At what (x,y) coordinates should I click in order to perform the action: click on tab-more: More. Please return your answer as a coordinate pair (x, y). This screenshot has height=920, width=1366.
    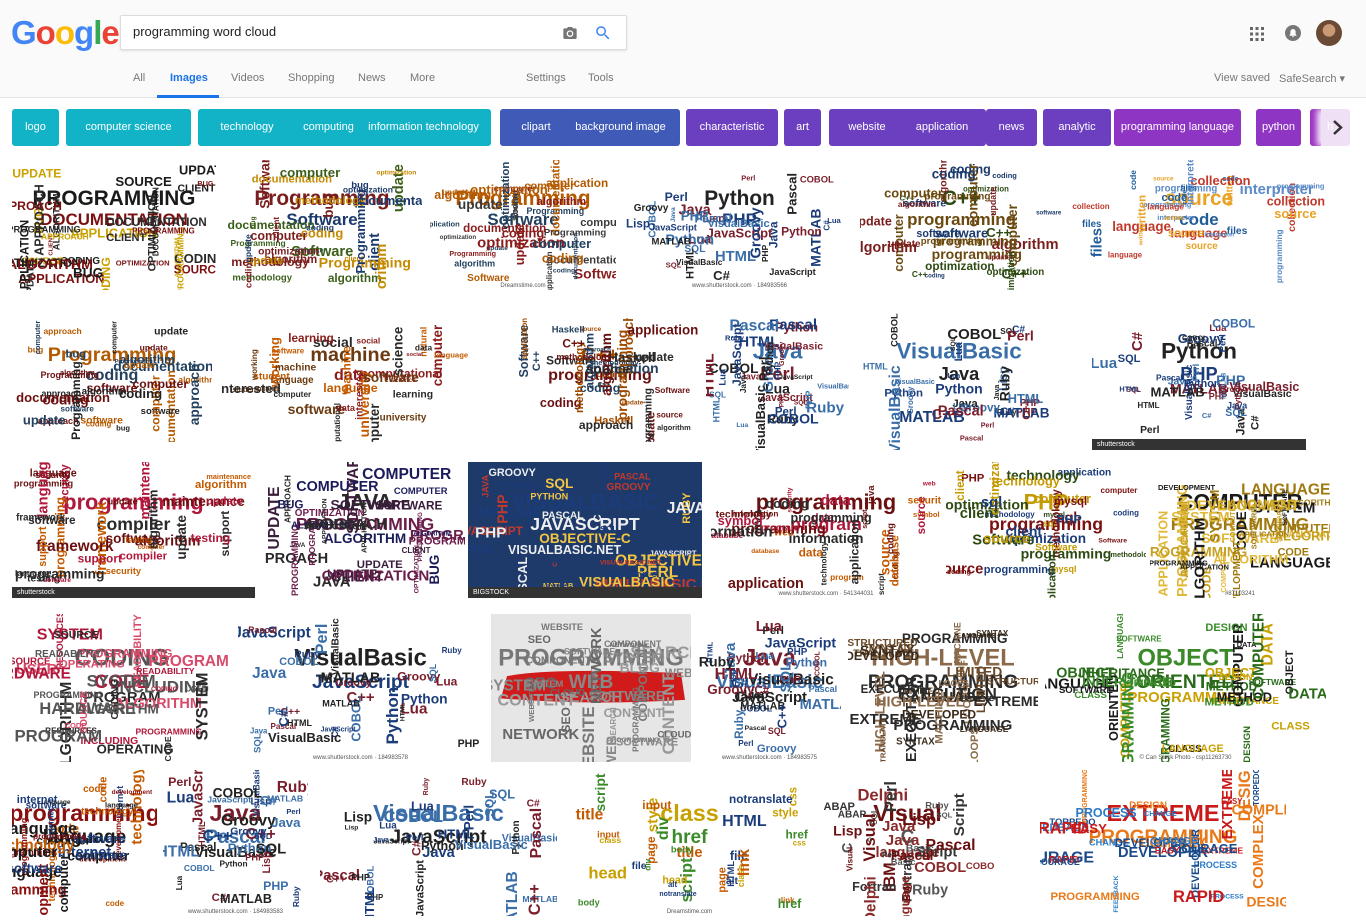
    Looking at the image, I should click on (422, 78).